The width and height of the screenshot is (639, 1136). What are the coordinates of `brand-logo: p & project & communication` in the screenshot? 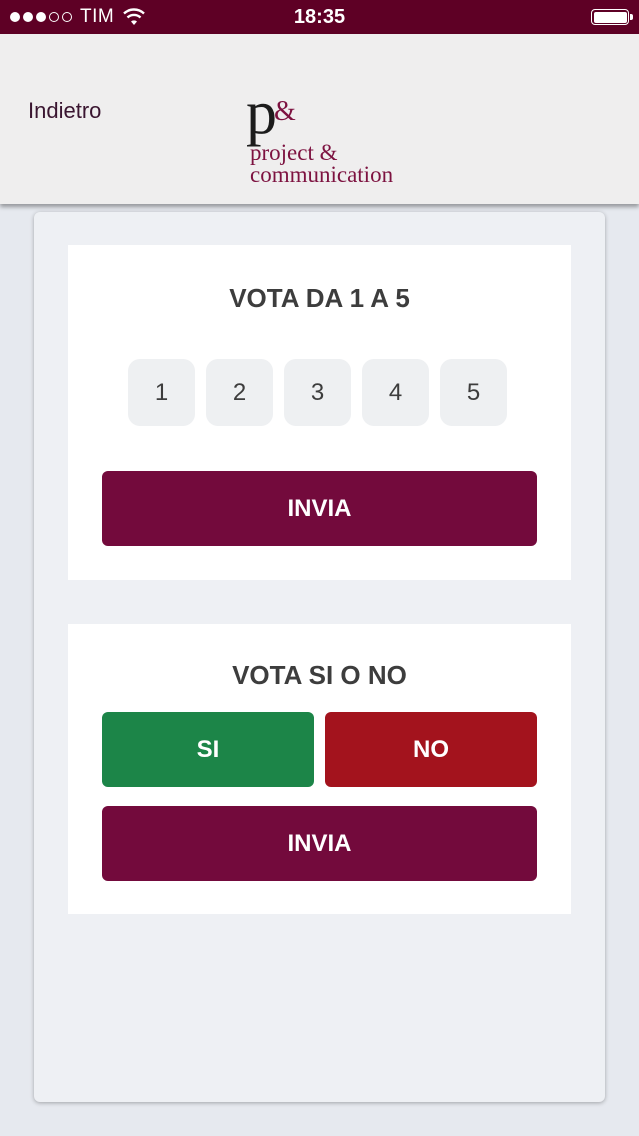 It's located at (339, 137).